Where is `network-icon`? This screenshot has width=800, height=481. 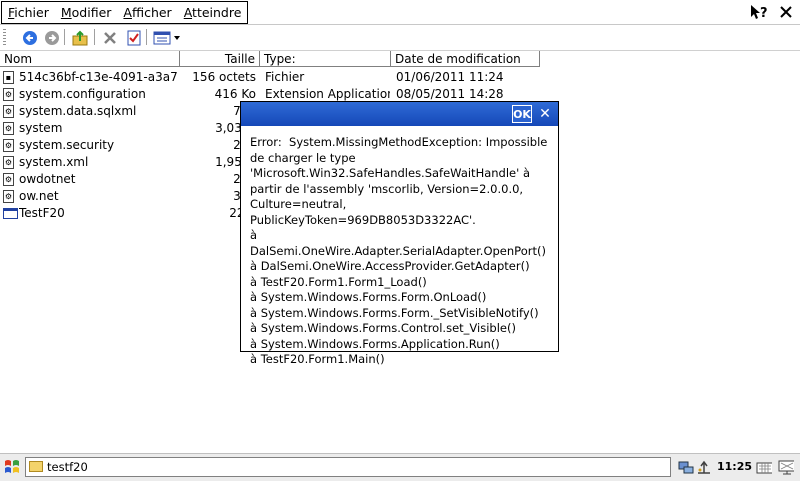 network-icon is located at coordinates (686, 467).